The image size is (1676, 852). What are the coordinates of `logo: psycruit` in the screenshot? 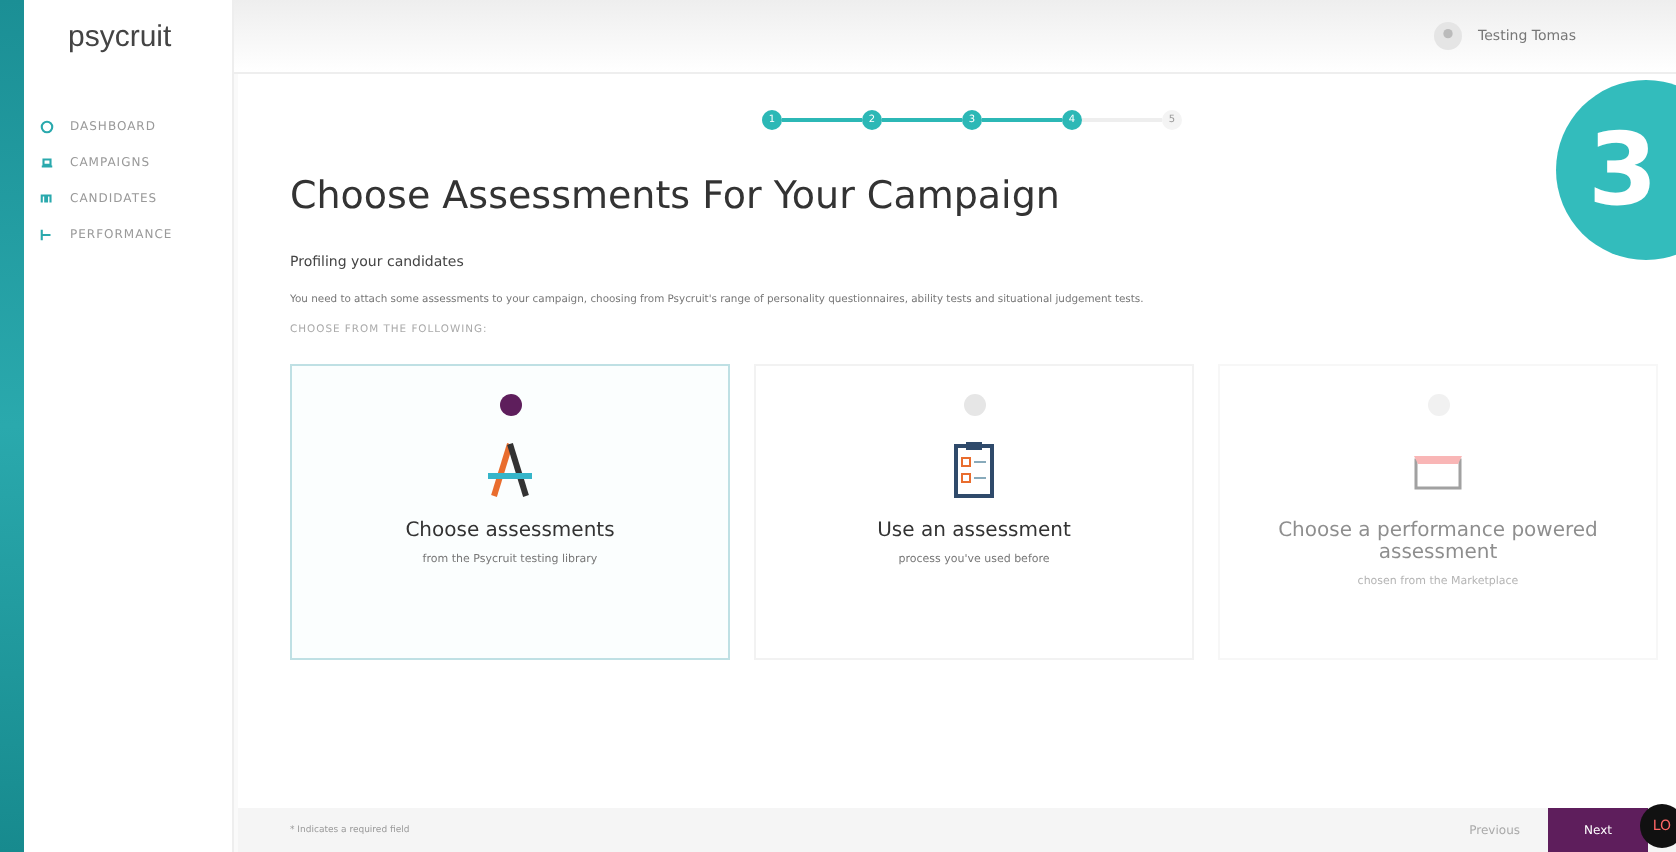 It's located at (128, 36).